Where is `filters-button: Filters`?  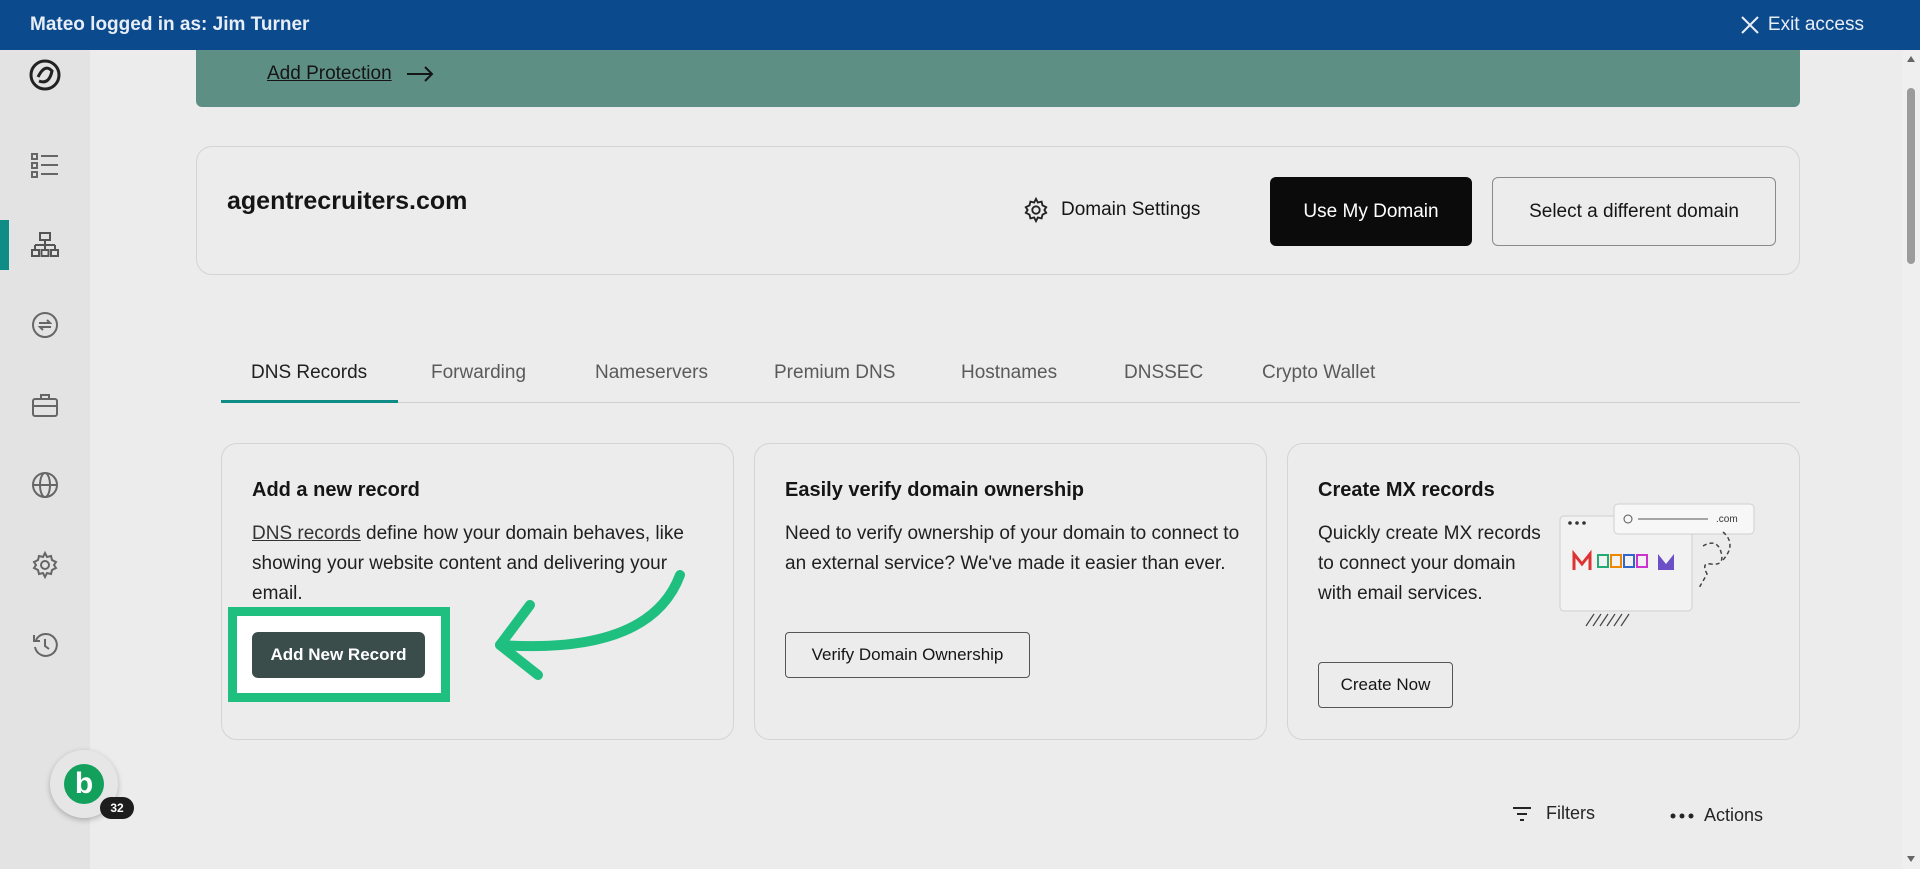 filters-button: Filters is located at coordinates (1553, 813).